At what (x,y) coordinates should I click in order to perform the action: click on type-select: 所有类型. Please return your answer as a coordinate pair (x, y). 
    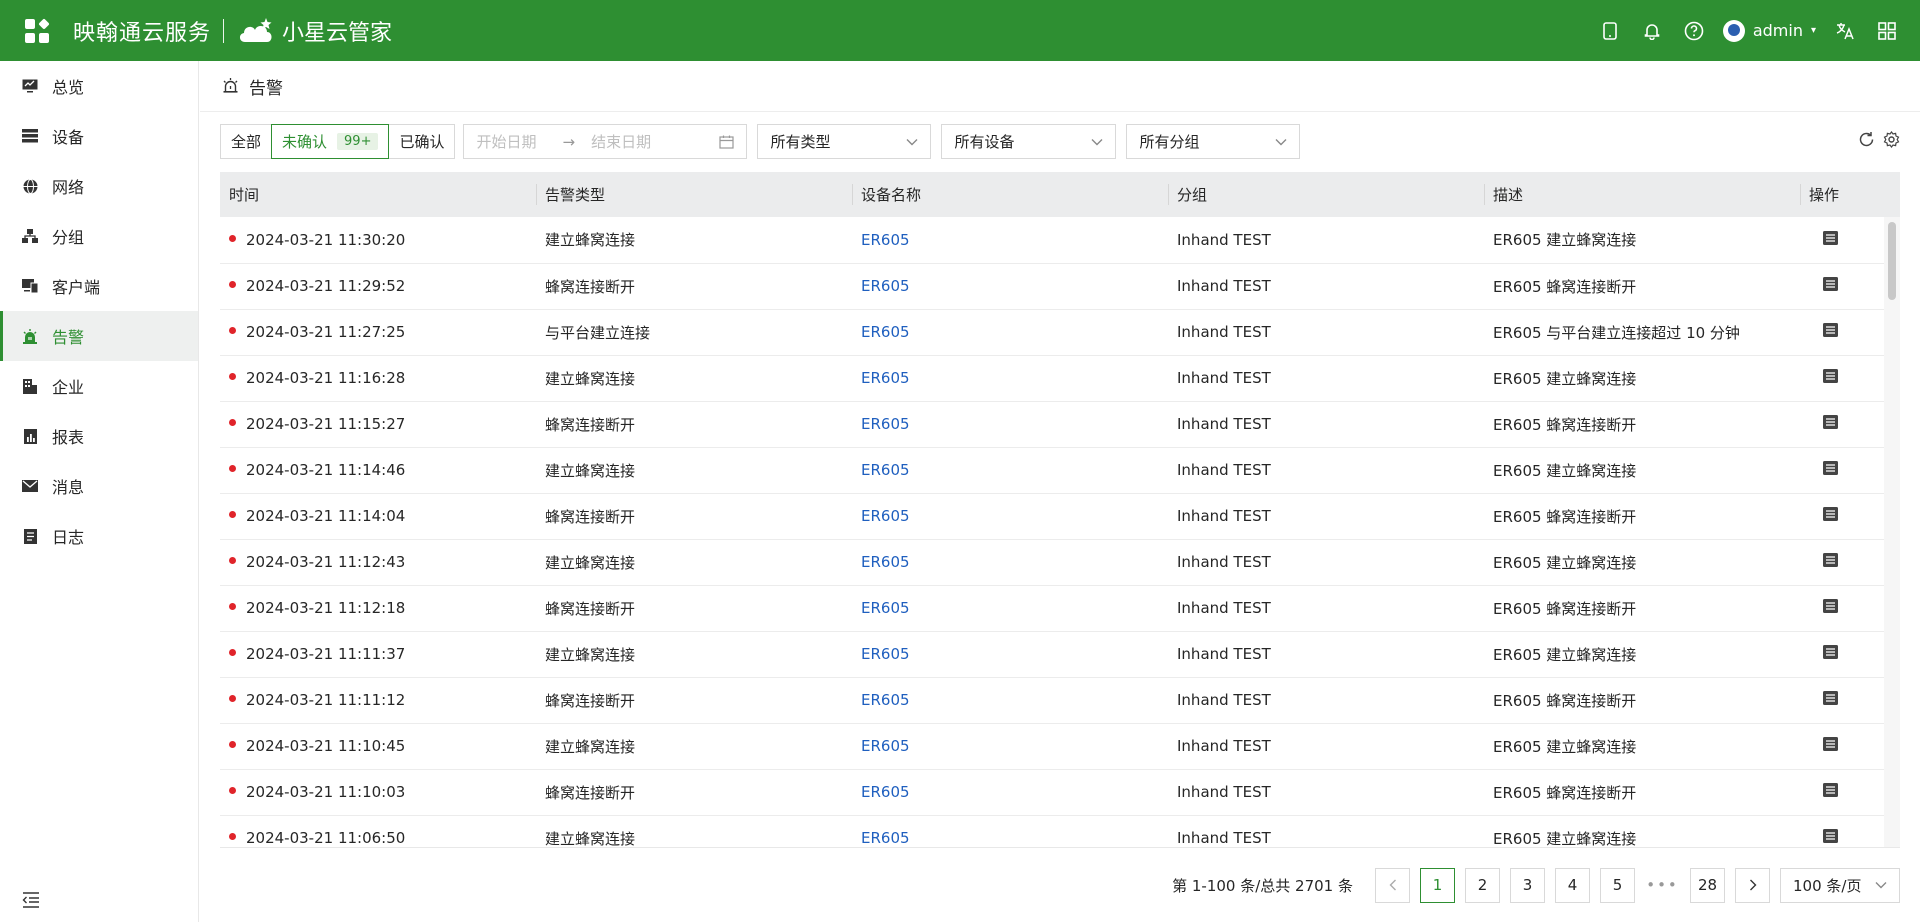
    Looking at the image, I should click on (844, 141).